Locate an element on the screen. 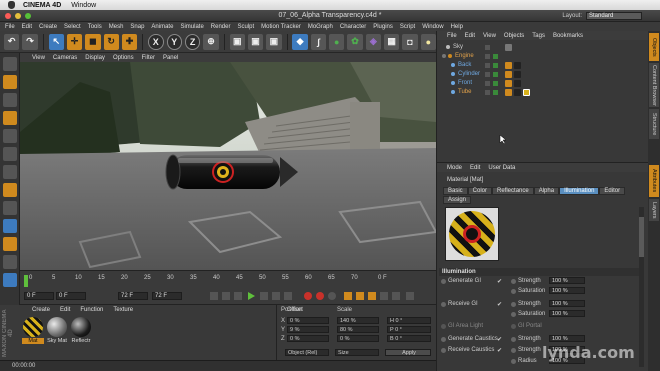 Image resolution: width=660 pixels, height=371 pixels. play-icon is located at coordinates (251, 296).